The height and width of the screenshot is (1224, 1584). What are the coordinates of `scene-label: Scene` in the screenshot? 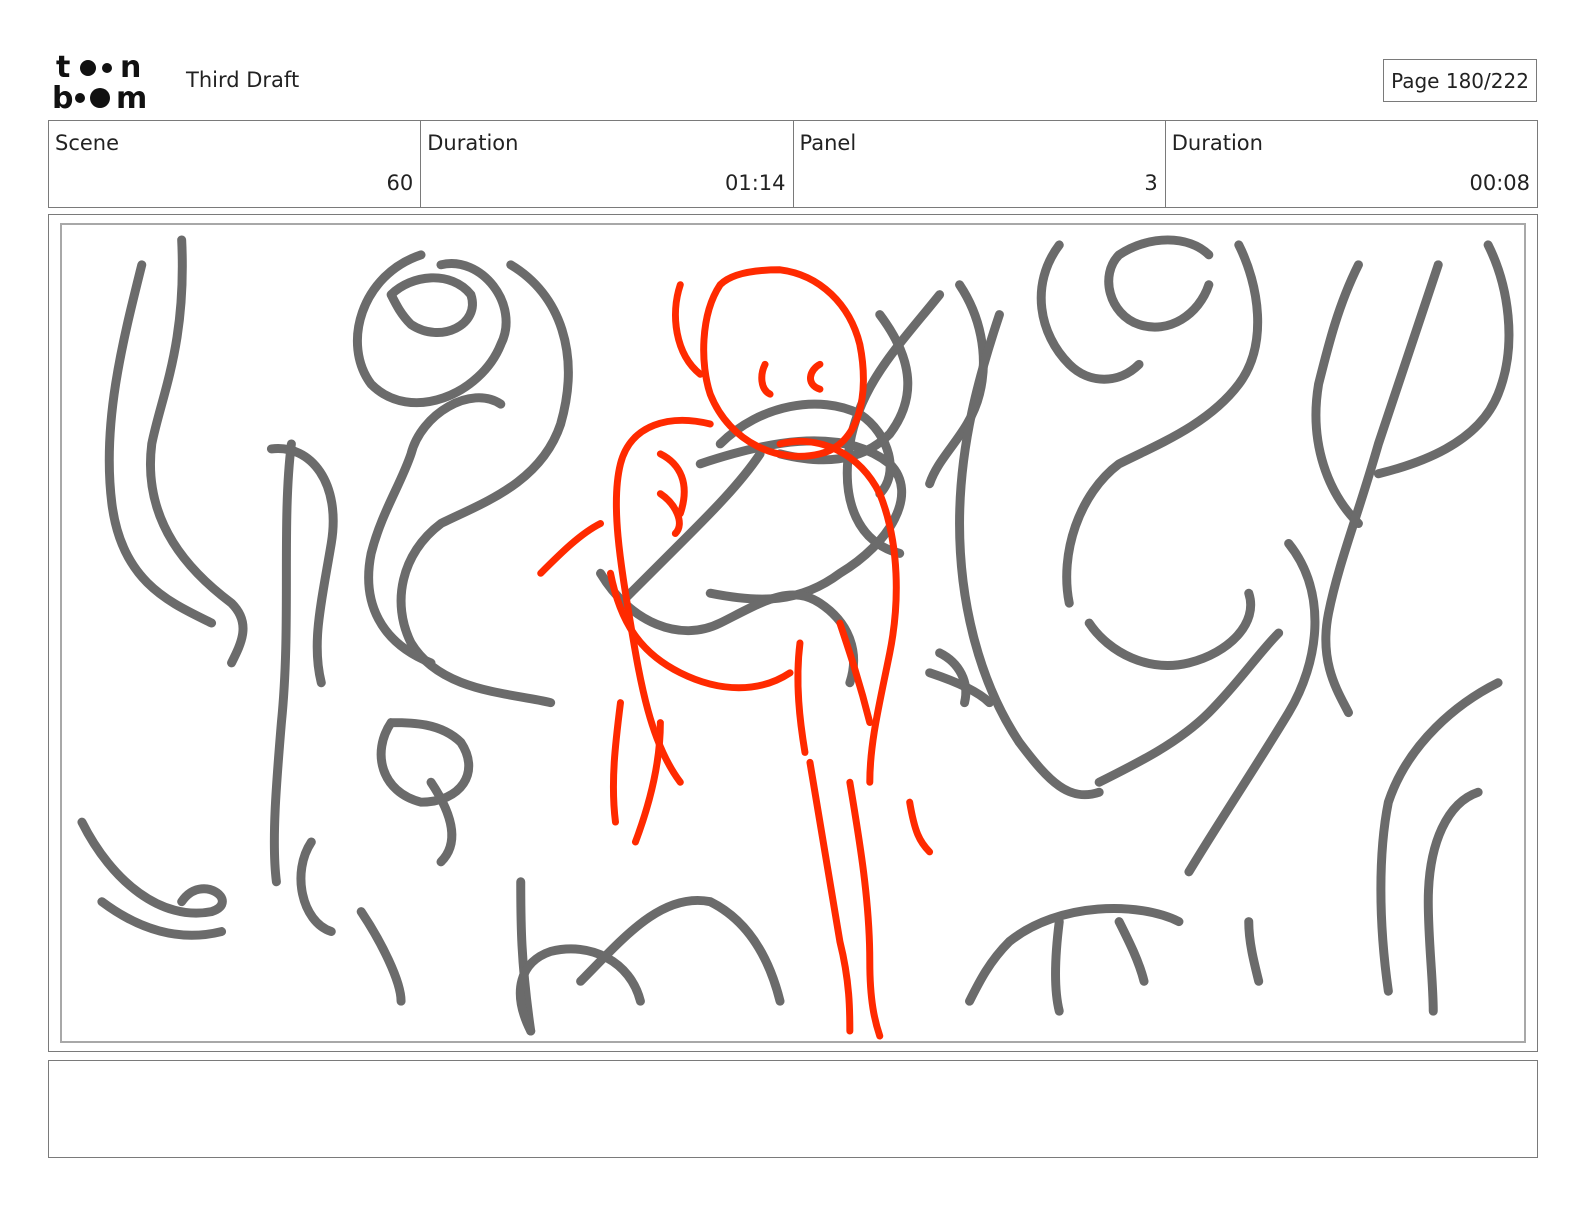 It's located at (87, 143).